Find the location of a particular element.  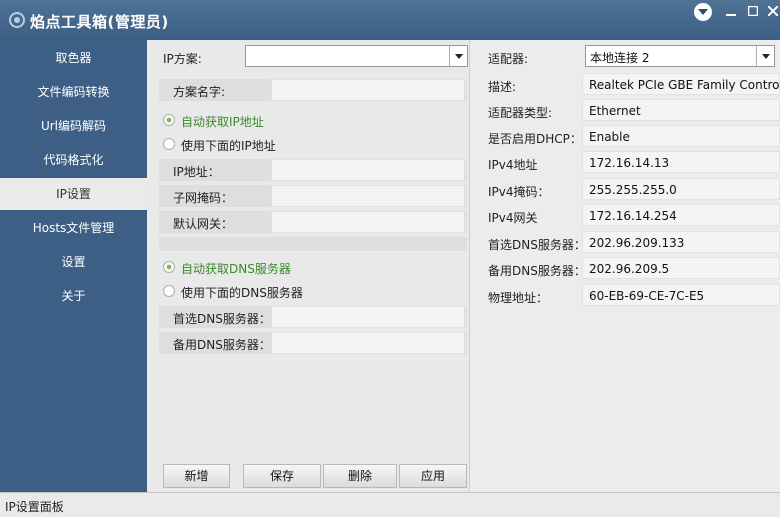

ipv4-address-value: 172.16.14.13 is located at coordinates (629, 163).